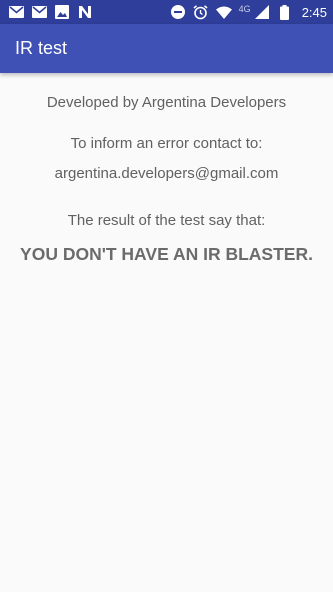  I want to click on clock: 2:45, so click(314, 12).